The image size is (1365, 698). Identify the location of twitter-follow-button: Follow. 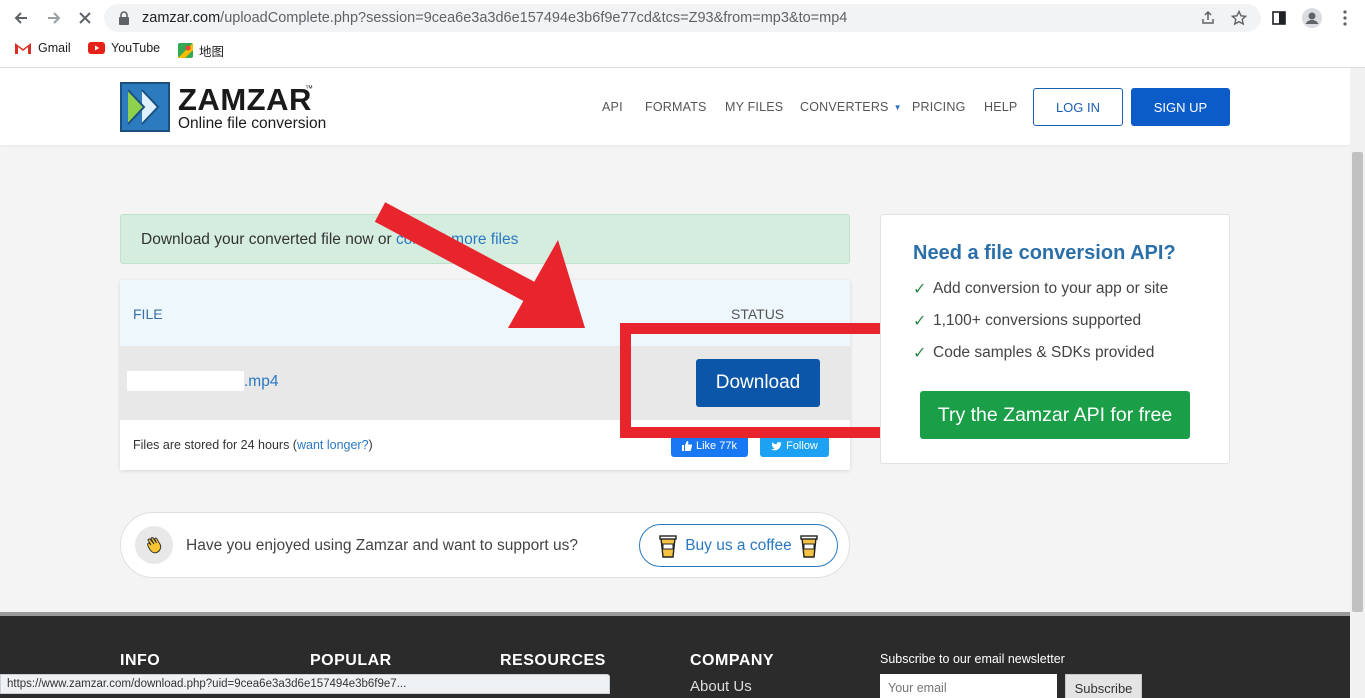
(794, 446).